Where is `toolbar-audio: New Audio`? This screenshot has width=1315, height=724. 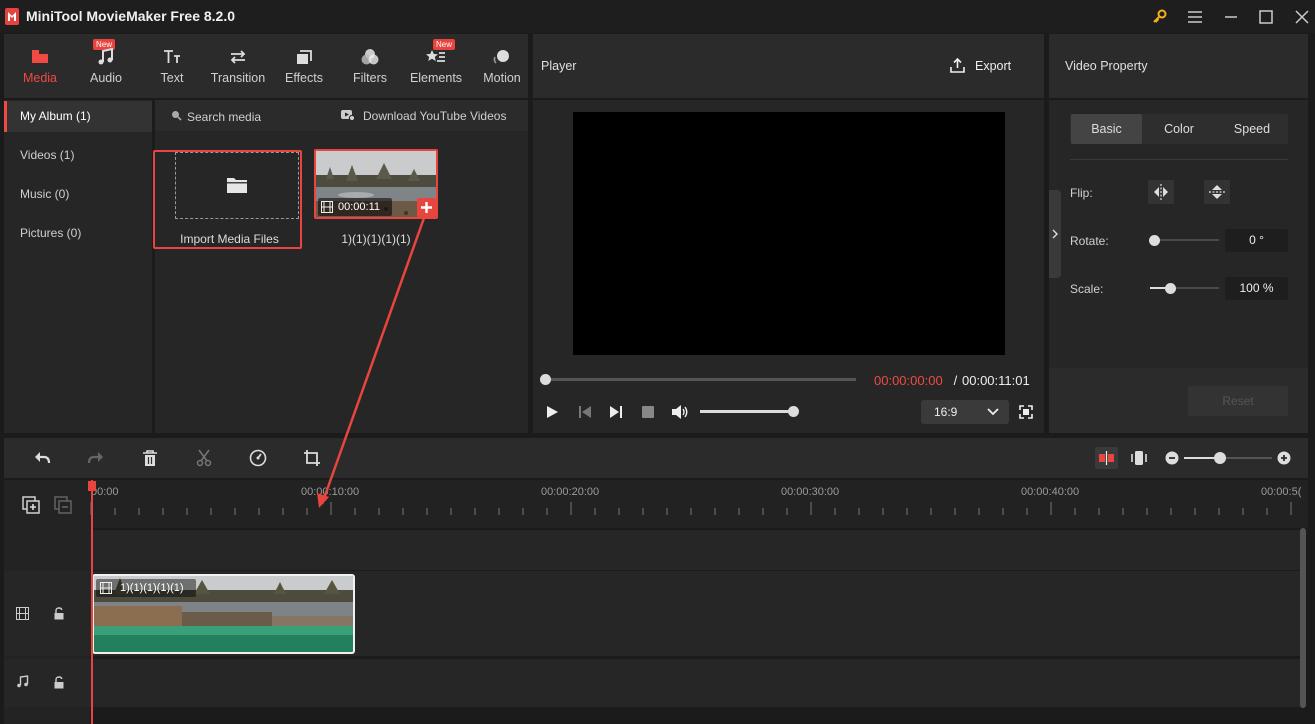
toolbar-audio: New Audio is located at coordinates (106, 66).